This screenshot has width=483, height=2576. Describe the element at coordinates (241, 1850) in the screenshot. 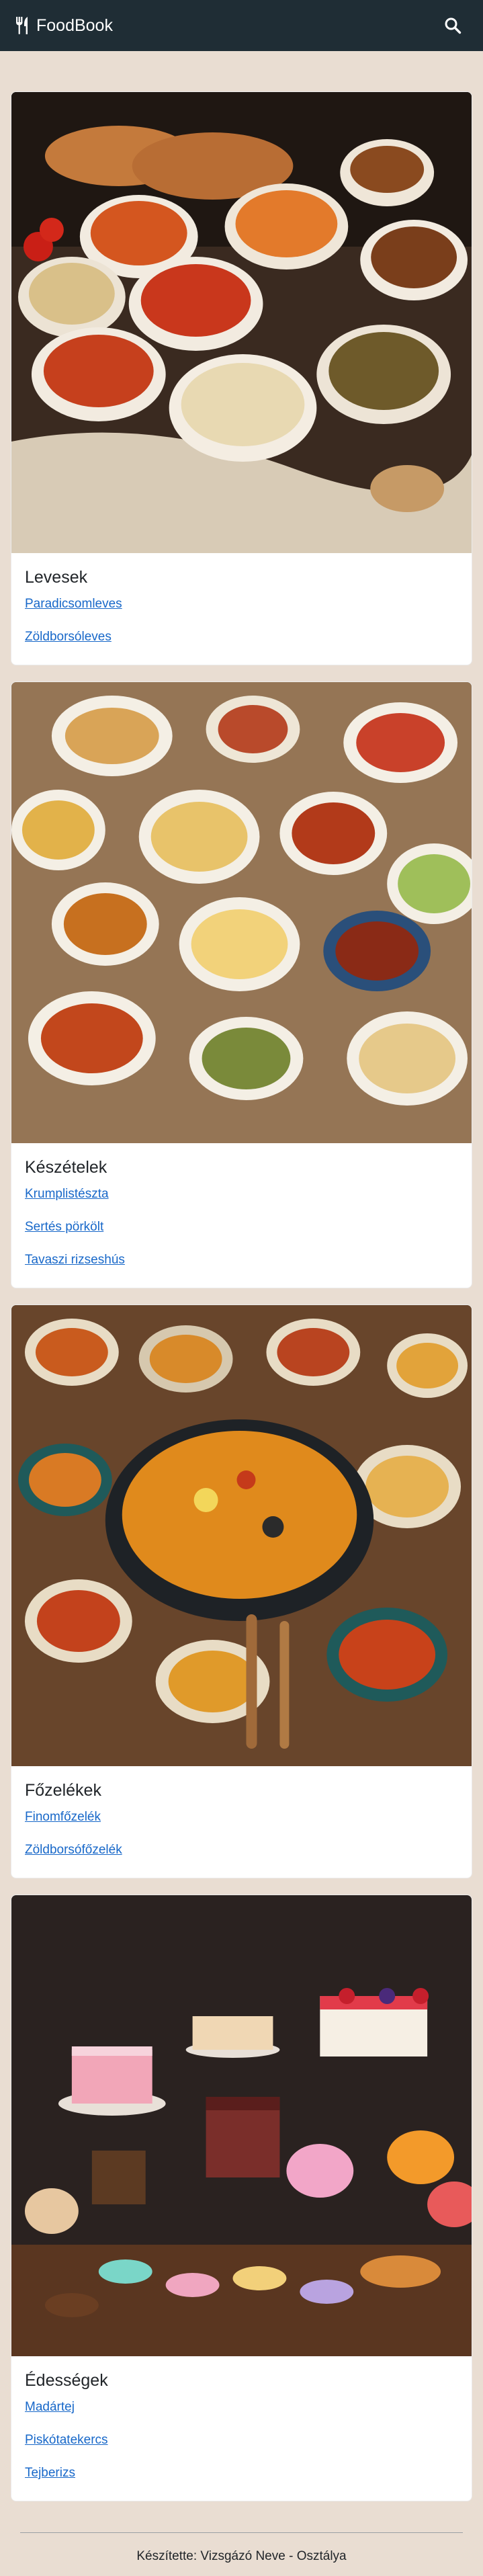

I see `recipe-link-zoldborsofozelek: Zöldborsófőzelék` at that location.